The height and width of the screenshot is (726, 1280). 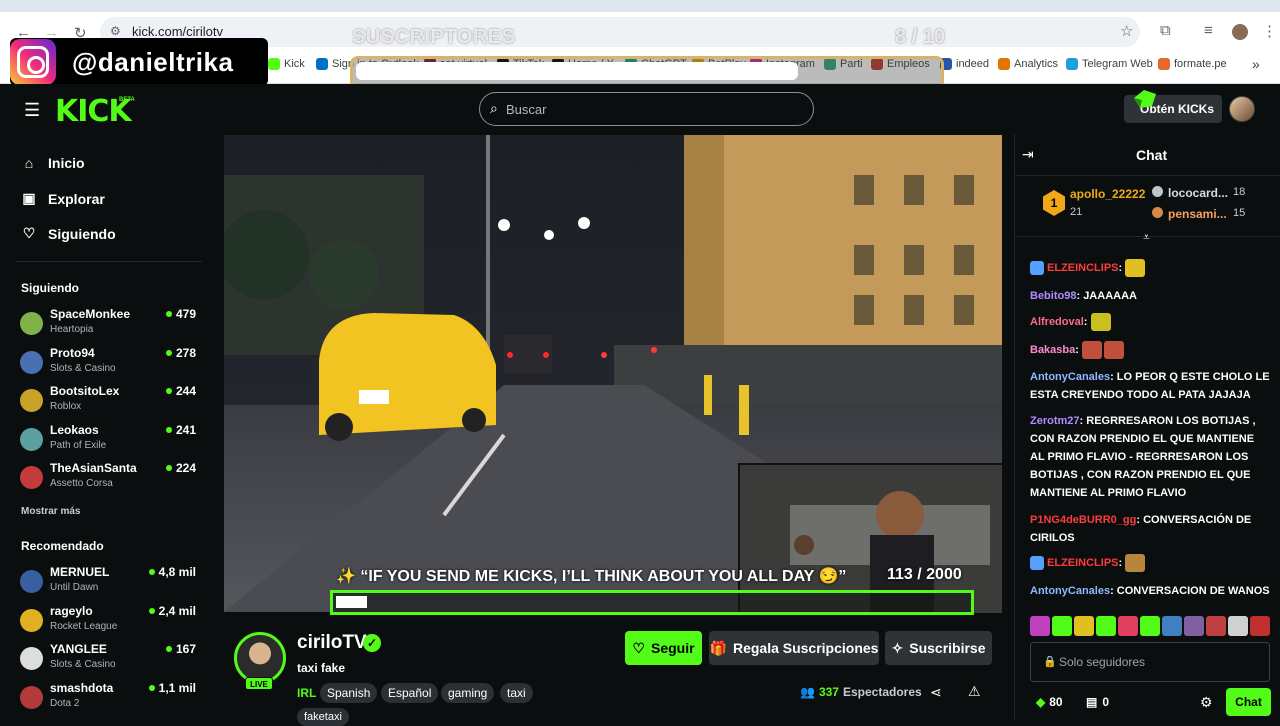 What do you see at coordinates (1049, 702) in the screenshot?
I see `kicks-balance: ◆ 80` at bounding box center [1049, 702].